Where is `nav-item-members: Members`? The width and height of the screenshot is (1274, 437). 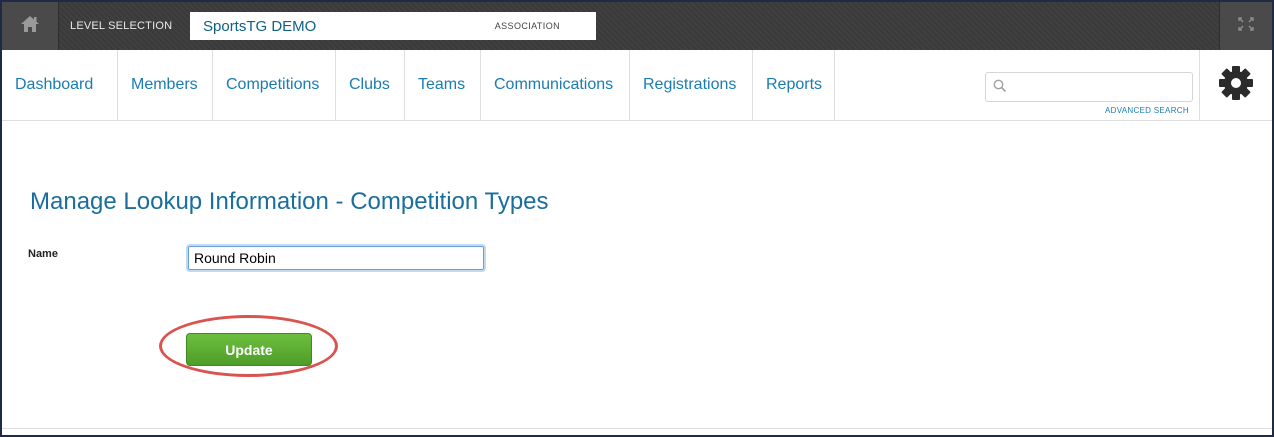 nav-item-members: Members is located at coordinates (165, 85).